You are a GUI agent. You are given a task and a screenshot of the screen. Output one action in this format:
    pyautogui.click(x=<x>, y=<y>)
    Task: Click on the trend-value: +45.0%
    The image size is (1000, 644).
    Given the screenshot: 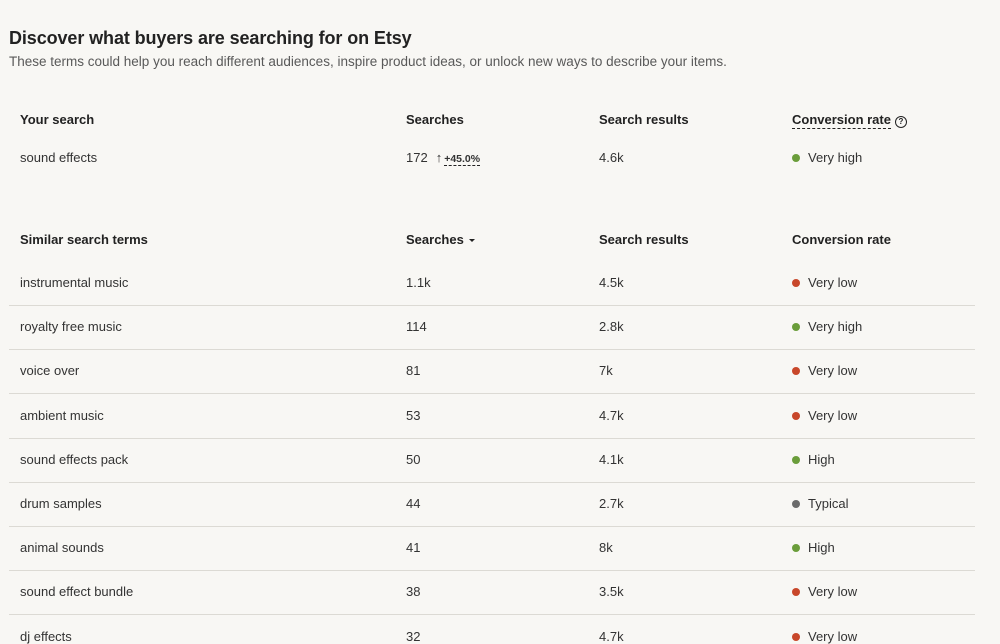 What is the action you would take?
    pyautogui.click(x=462, y=159)
    